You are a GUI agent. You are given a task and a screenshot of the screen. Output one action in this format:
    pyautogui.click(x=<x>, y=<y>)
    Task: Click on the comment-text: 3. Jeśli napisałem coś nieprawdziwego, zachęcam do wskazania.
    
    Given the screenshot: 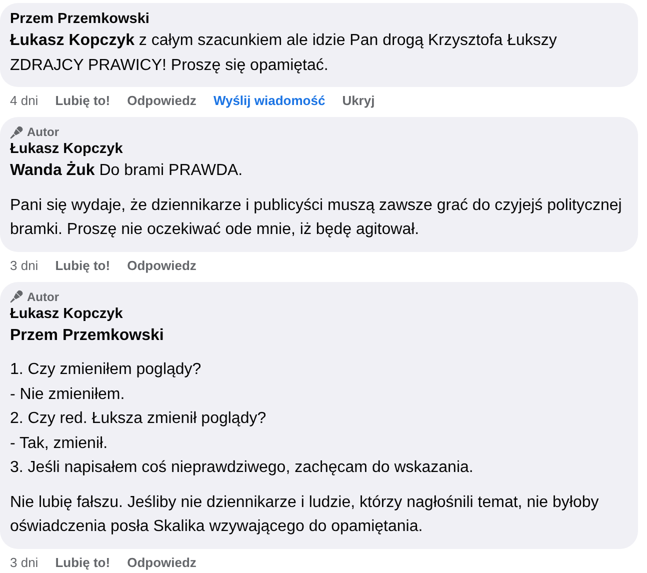 What is the action you would take?
    pyautogui.click(x=242, y=468)
    